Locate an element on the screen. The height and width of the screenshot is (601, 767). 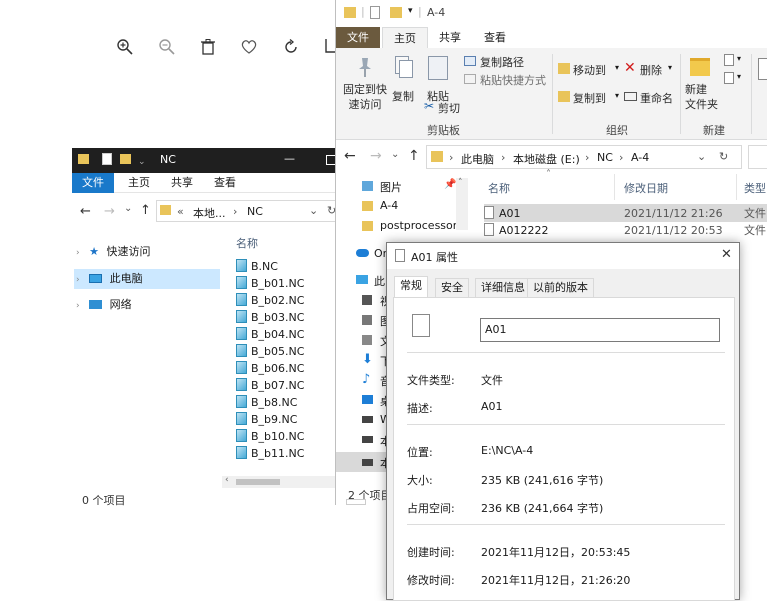
search-input is located at coordinates (757, 157).